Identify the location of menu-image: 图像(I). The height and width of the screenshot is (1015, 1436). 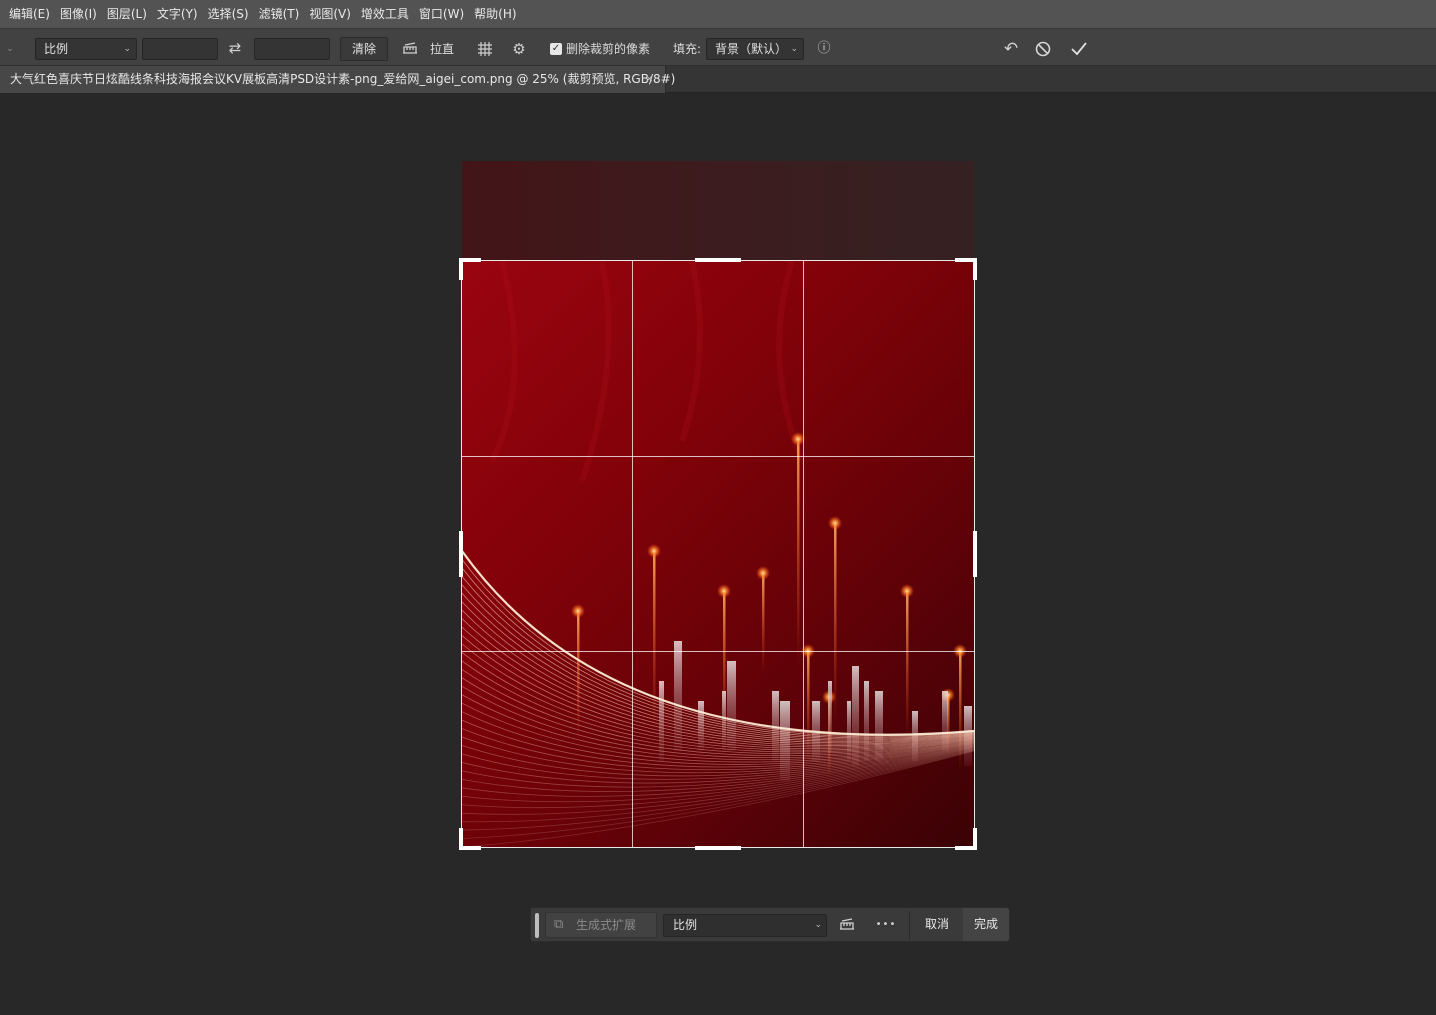
(78, 14).